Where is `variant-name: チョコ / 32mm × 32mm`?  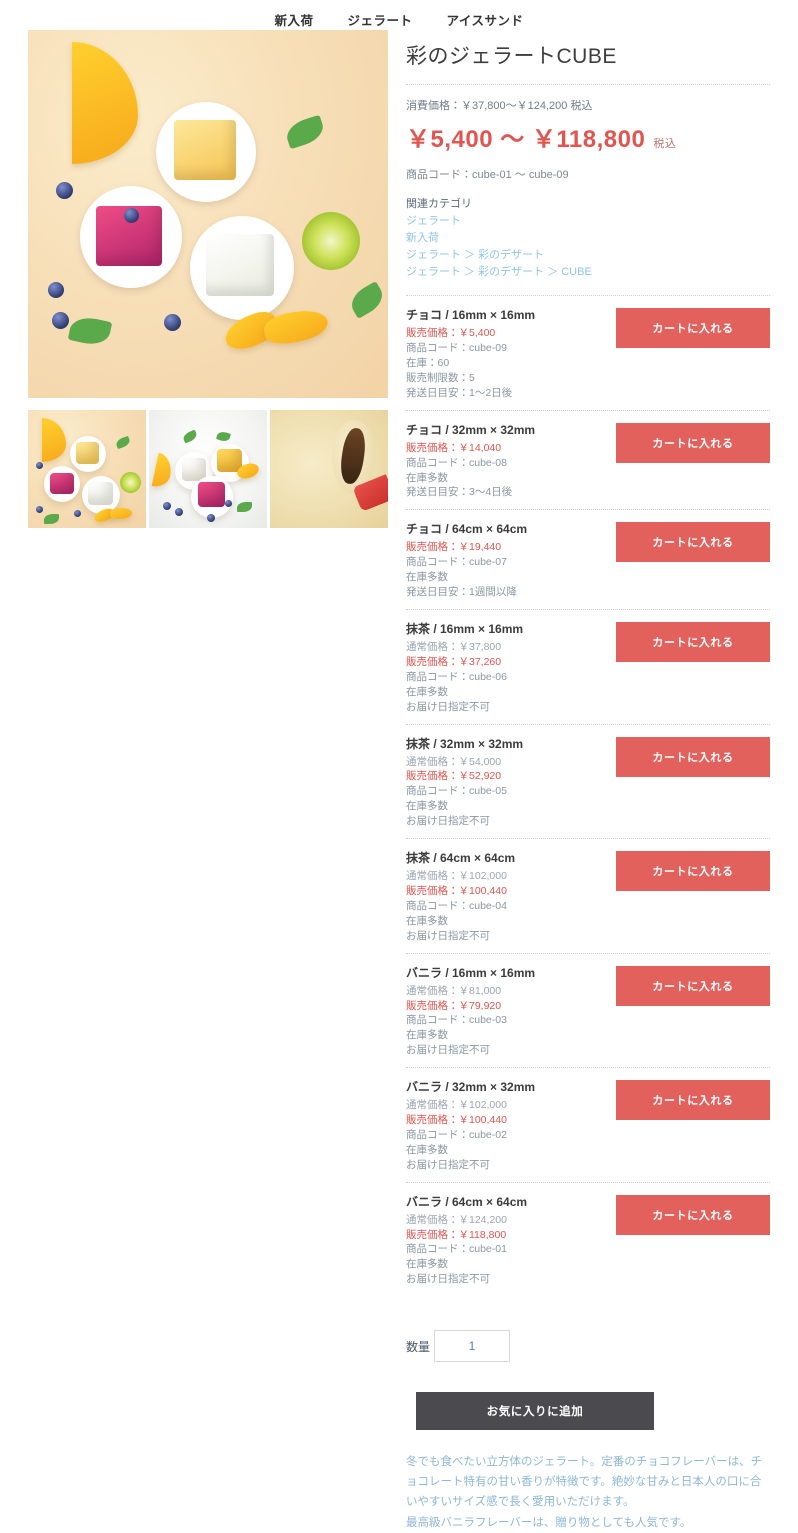
variant-name: チョコ / 32mm × 32mm is located at coordinates (471, 429).